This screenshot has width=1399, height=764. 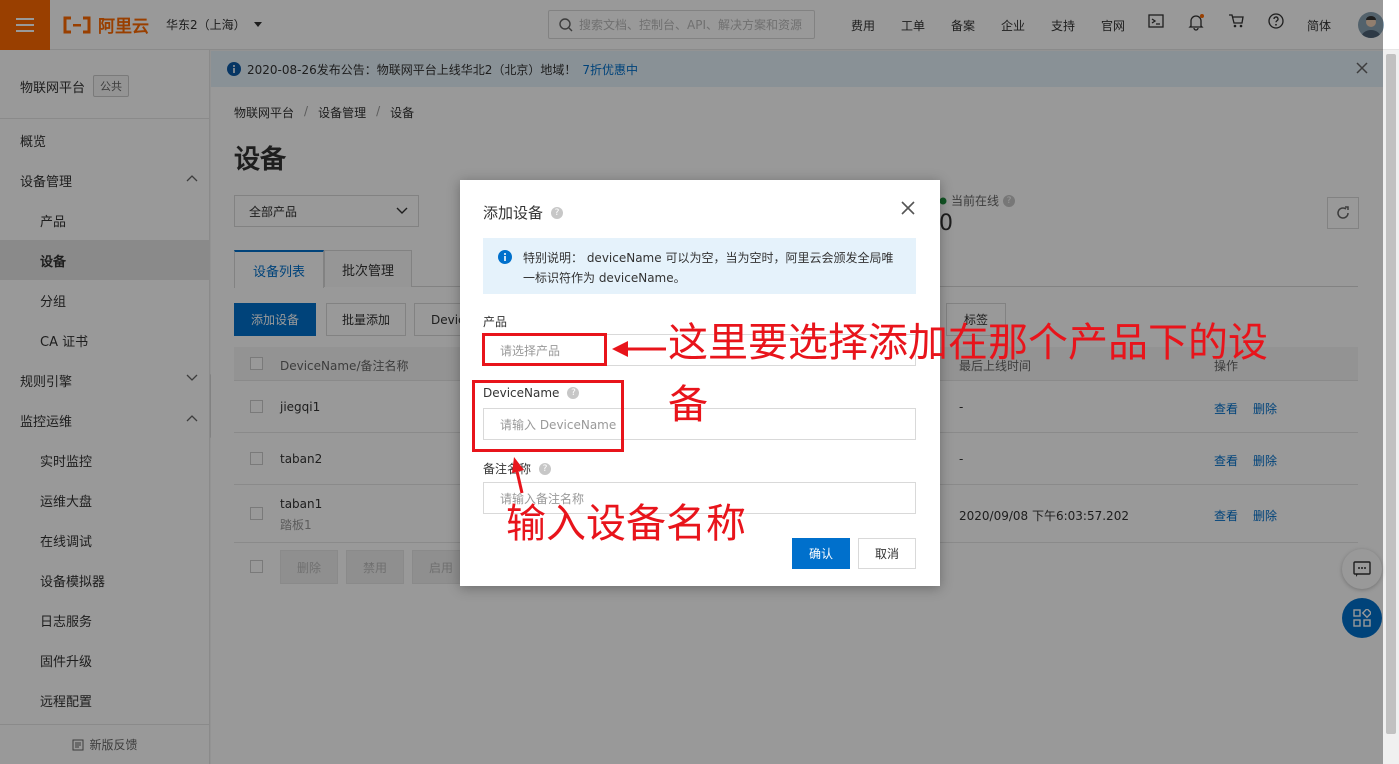 I want to click on annotation-arrow-left-icon, so click(x=639, y=349).